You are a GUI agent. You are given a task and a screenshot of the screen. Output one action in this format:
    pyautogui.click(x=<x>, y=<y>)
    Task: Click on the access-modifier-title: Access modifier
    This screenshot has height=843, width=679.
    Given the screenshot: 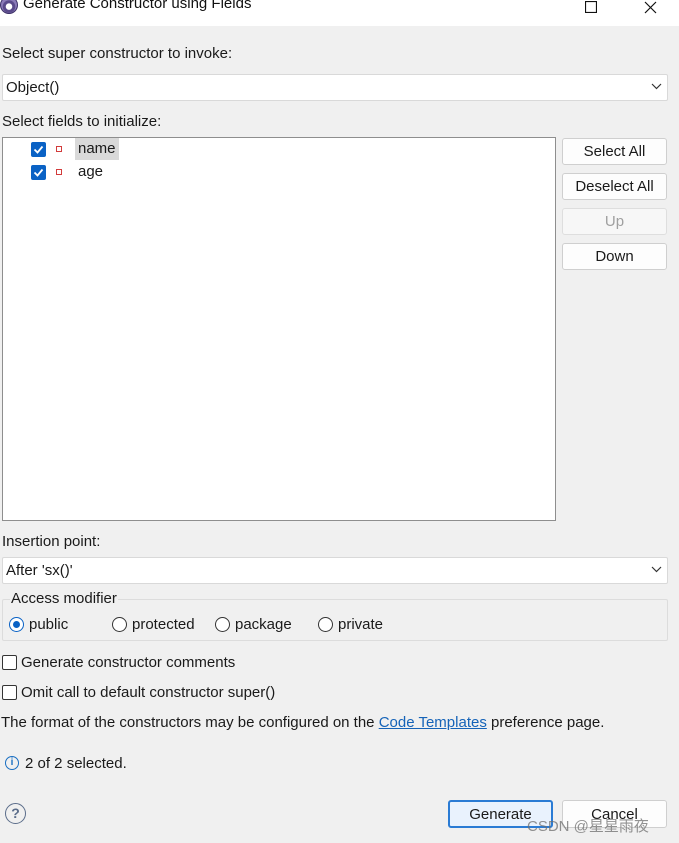 What is the action you would take?
    pyautogui.click(x=64, y=598)
    